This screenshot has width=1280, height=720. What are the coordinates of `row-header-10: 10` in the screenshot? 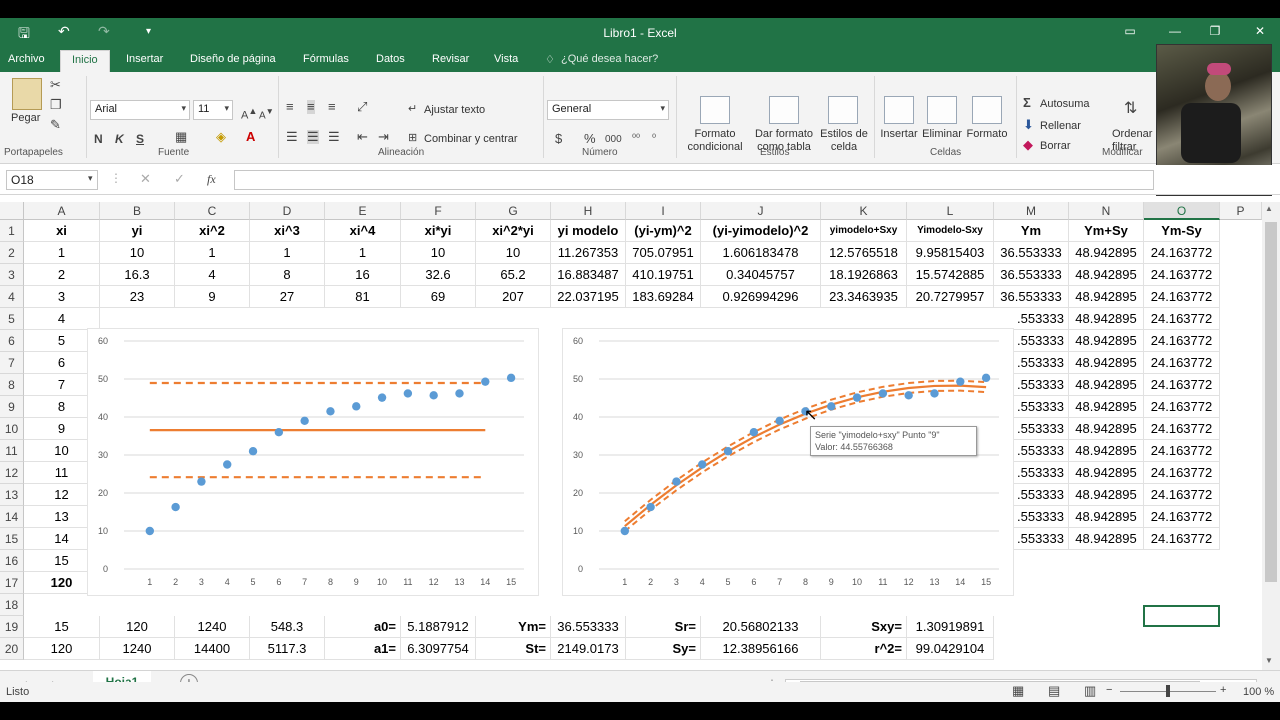 It's located at (12, 429).